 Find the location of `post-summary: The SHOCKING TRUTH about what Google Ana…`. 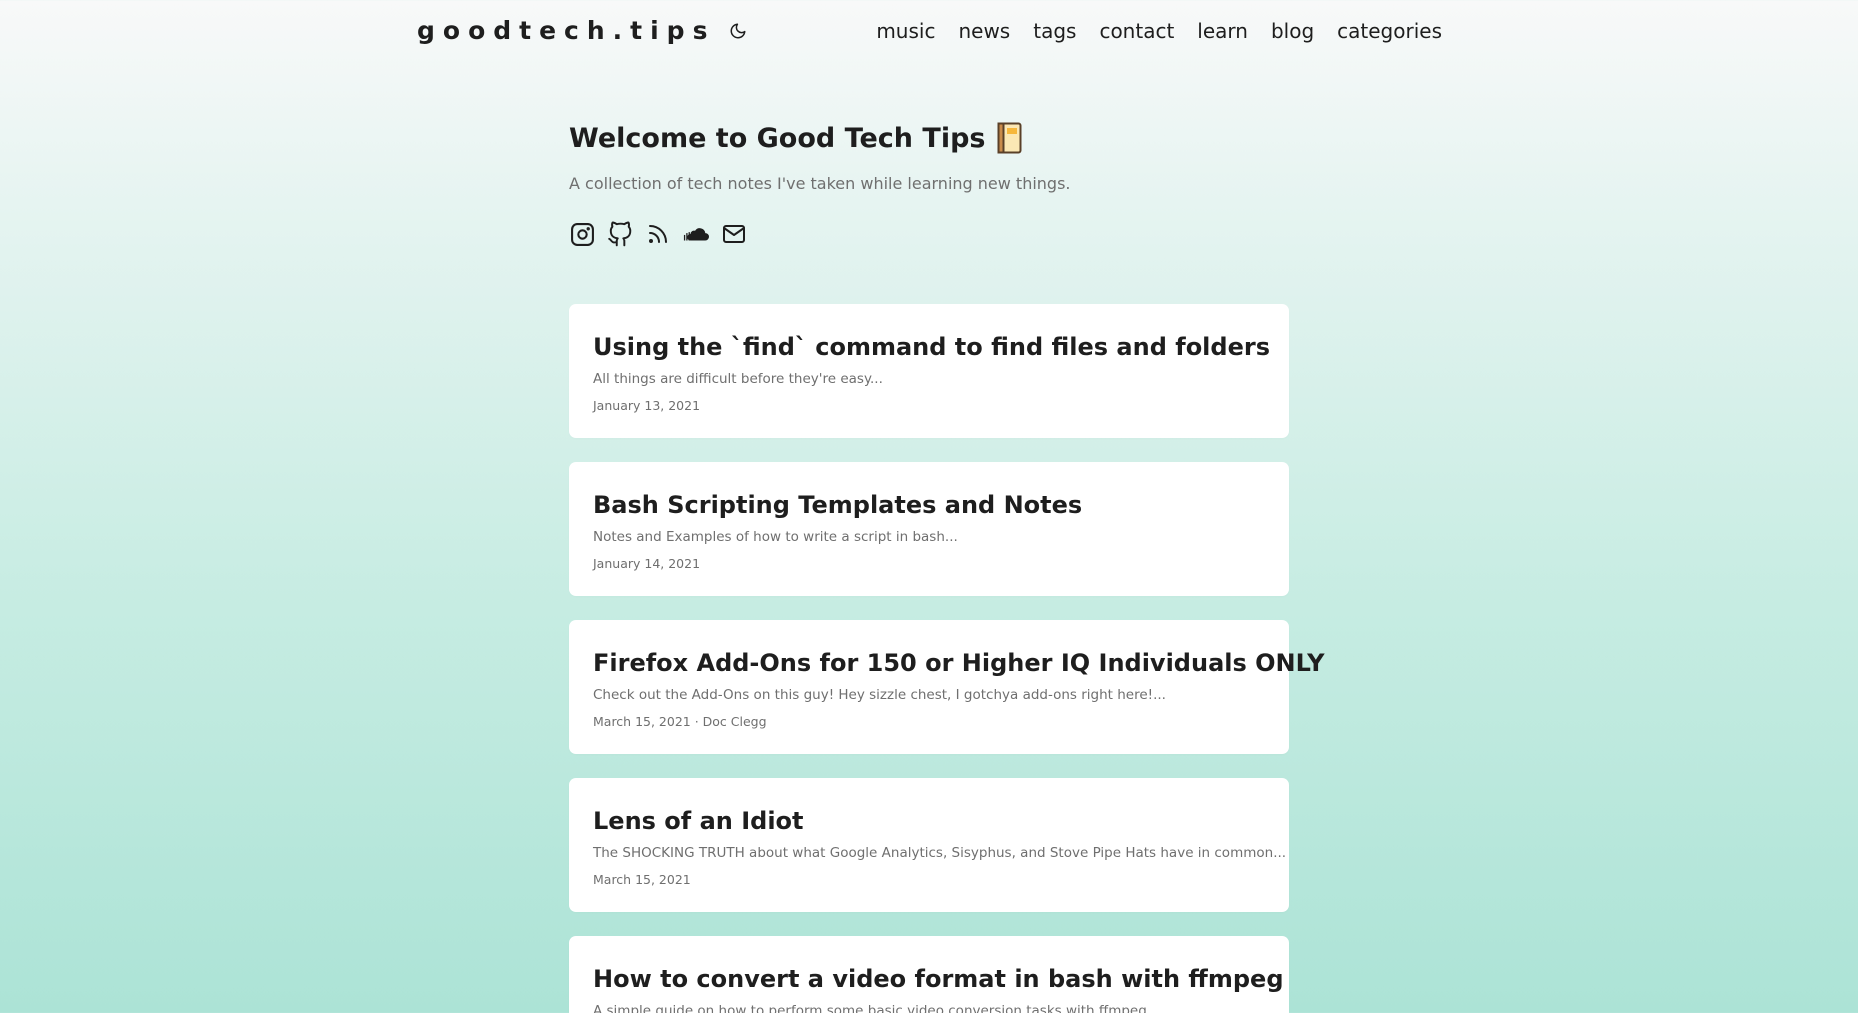

post-summary: The SHOCKING TRUTH about what Google Ana… is located at coordinates (940, 853).